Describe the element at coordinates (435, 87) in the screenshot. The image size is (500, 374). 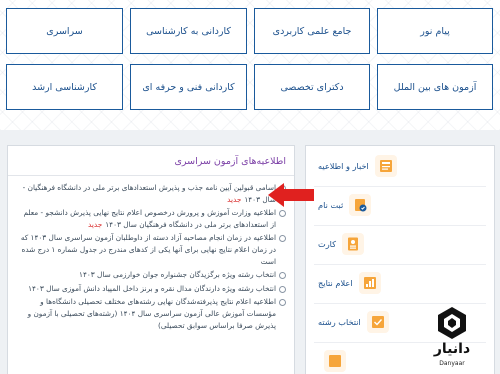
I see `tile-international-exams: آزمون های بین الملل` at that location.